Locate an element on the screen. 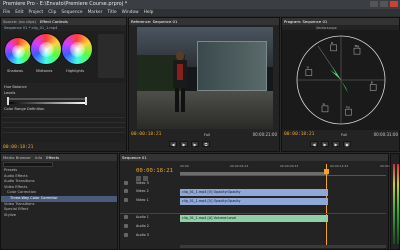 This screenshot has width=400, height=250. tab-sequence: Sequence 01 is located at coordinates (134, 157).